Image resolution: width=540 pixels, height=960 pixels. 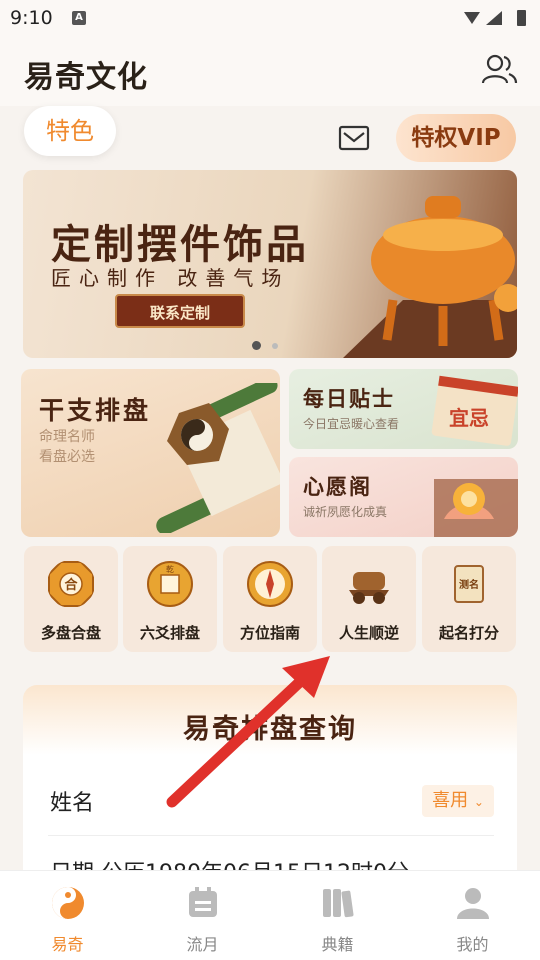 What do you see at coordinates (472, 18) in the screenshot?
I see `wifi-icon` at bounding box center [472, 18].